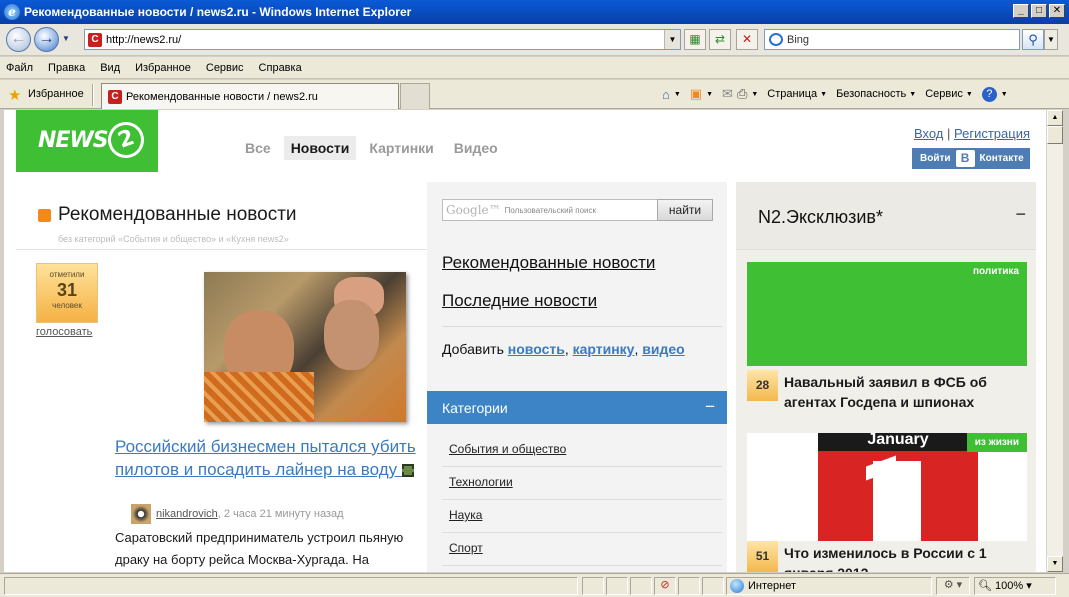  I want to click on recommended-news-link: Рекомендованные новости, so click(548, 263).